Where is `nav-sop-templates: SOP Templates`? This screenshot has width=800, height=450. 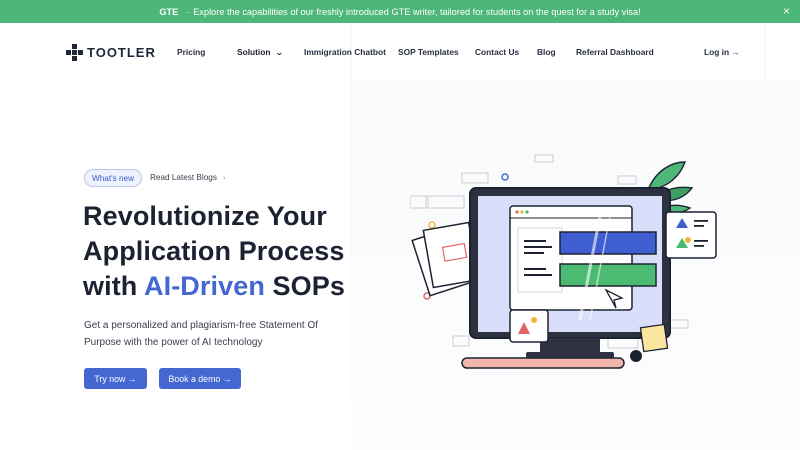 nav-sop-templates: SOP Templates is located at coordinates (428, 52).